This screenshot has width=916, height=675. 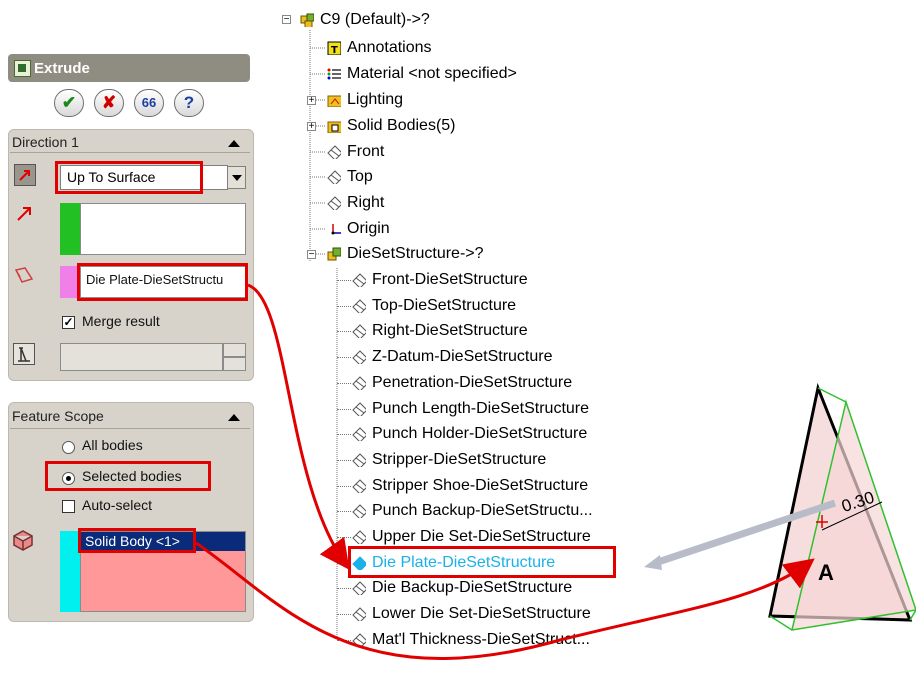 What do you see at coordinates (472, 382) in the screenshot?
I see `tree-item-label: Penetration-DieSetStructure` at bounding box center [472, 382].